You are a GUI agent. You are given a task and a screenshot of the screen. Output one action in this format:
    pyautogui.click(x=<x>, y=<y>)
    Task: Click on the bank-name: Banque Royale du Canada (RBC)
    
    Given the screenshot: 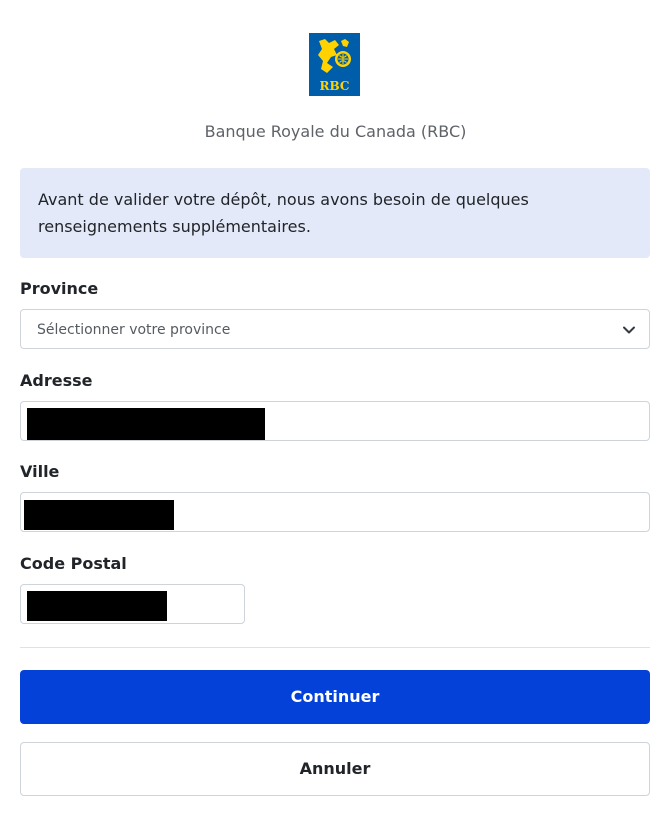 What is the action you would take?
    pyautogui.click(x=335, y=131)
    